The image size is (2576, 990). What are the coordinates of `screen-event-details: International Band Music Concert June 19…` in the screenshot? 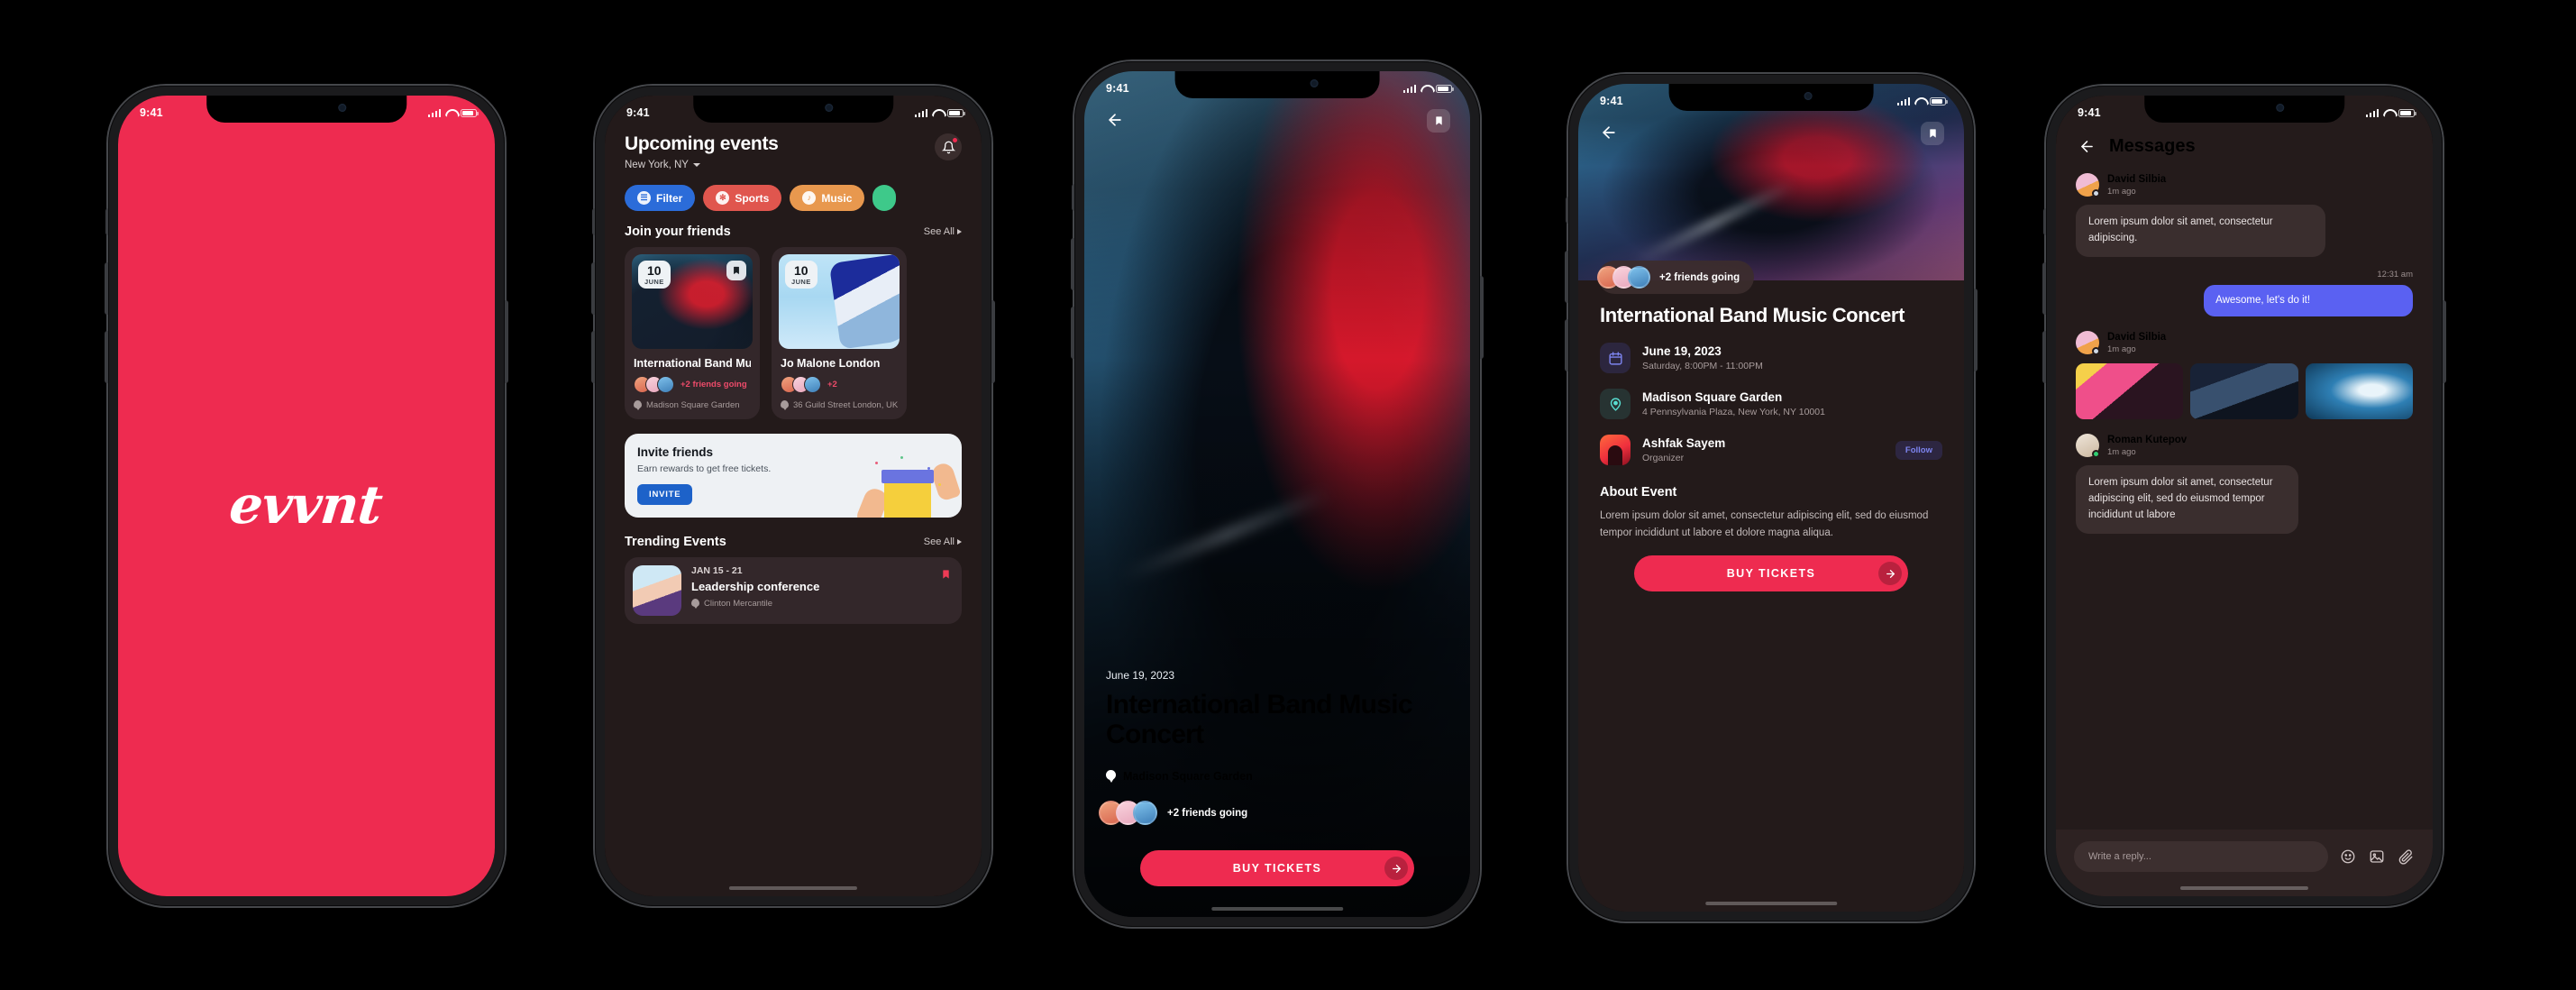 It's located at (1771, 498).